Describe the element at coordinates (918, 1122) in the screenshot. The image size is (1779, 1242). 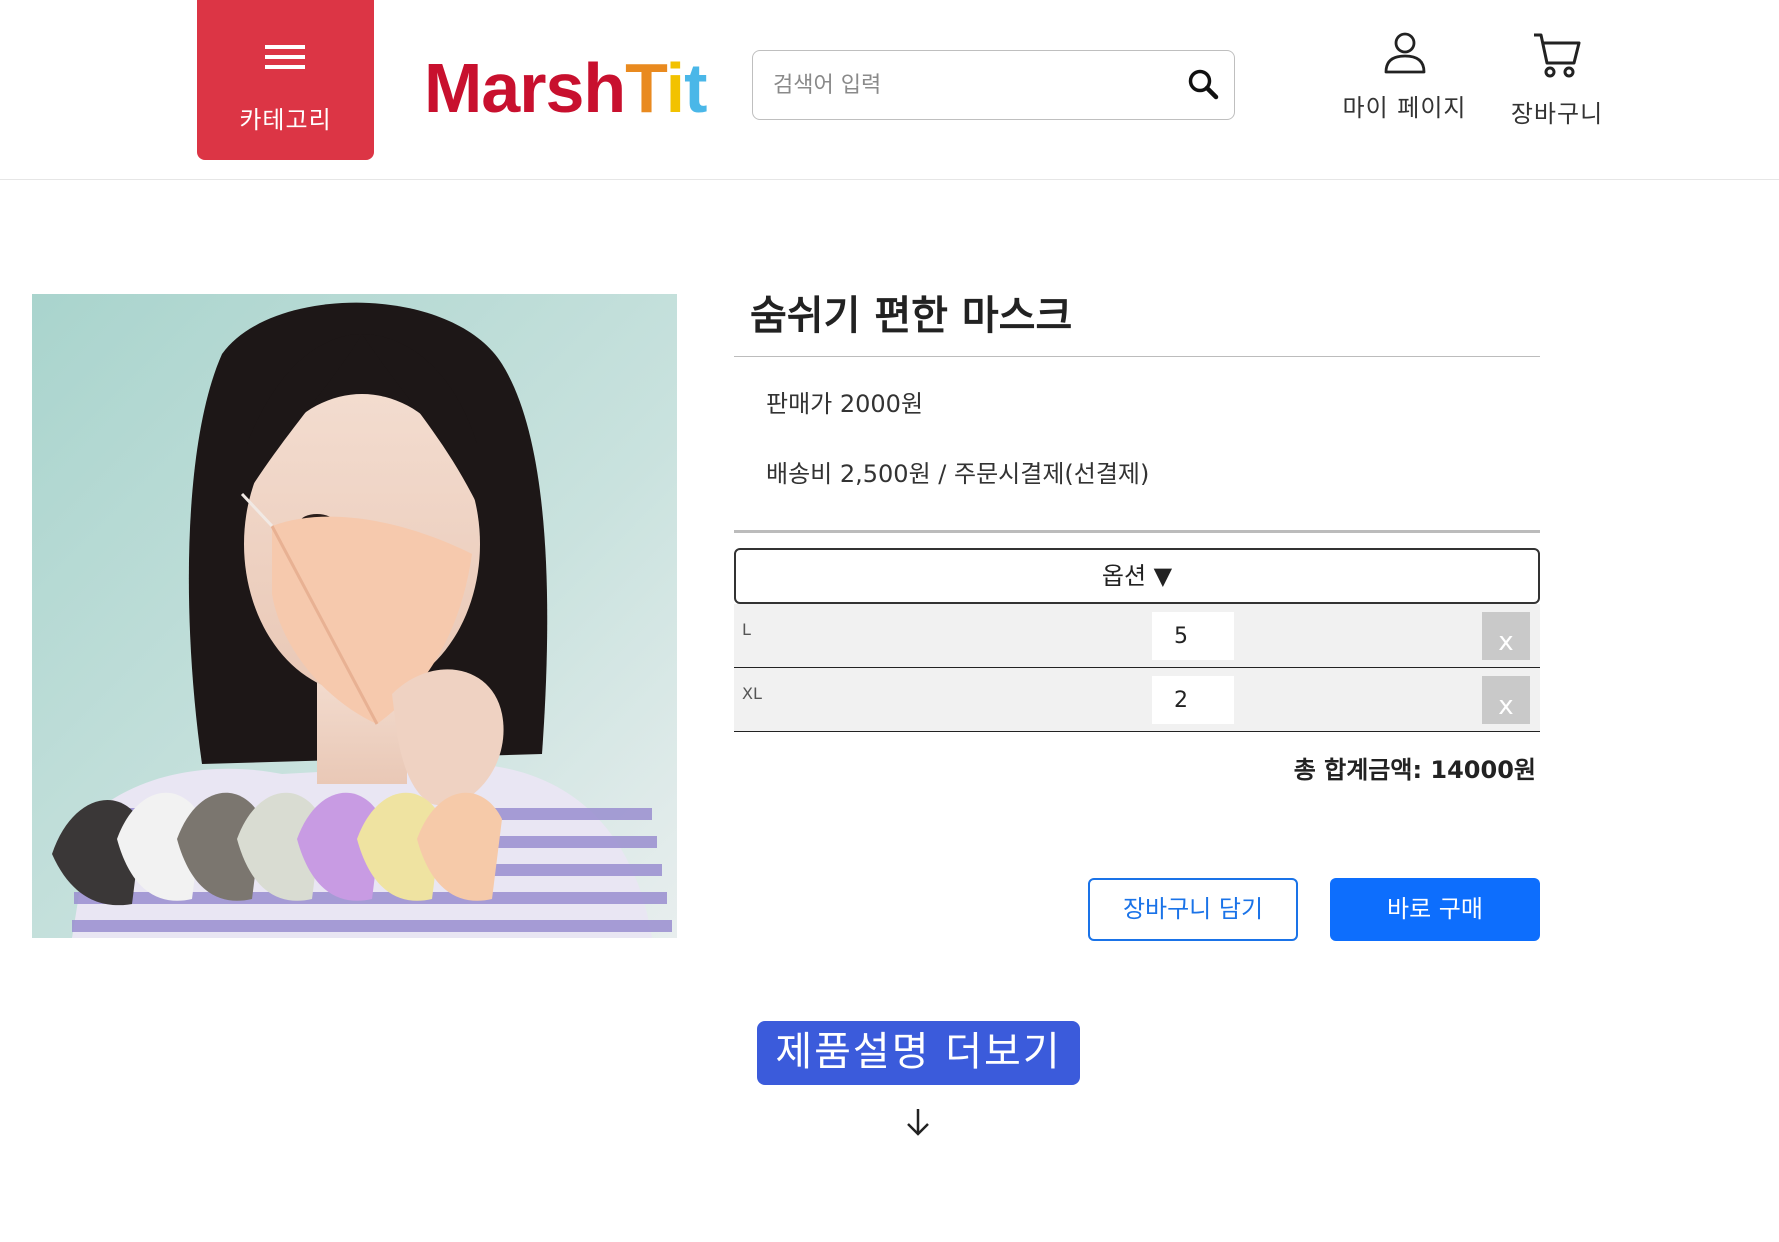
I see `arrow-down-icon` at that location.